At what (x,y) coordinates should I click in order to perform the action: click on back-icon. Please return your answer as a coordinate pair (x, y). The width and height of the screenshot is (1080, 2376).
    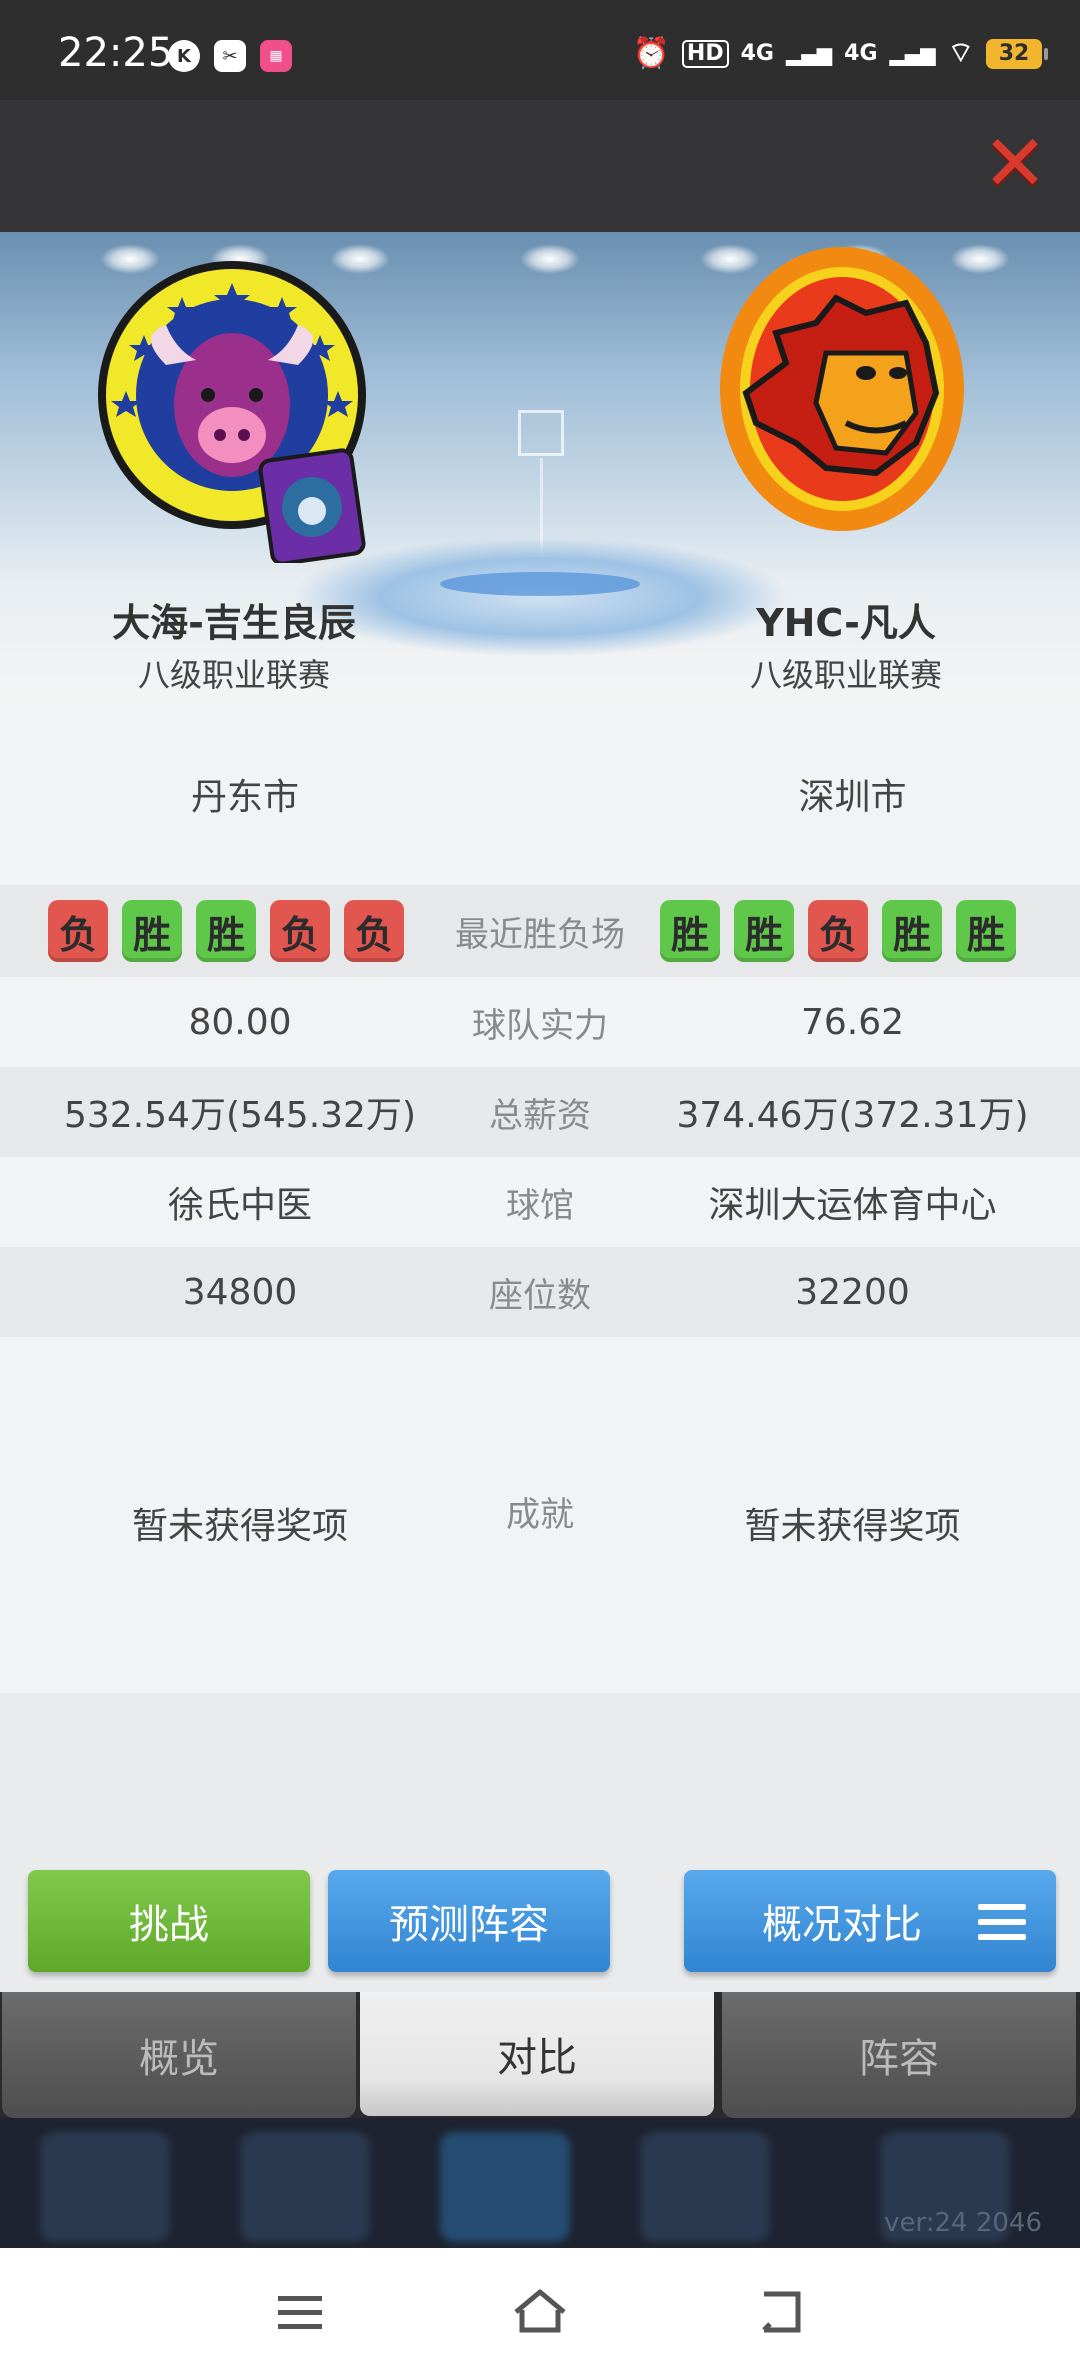
    Looking at the image, I should click on (780, 2312).